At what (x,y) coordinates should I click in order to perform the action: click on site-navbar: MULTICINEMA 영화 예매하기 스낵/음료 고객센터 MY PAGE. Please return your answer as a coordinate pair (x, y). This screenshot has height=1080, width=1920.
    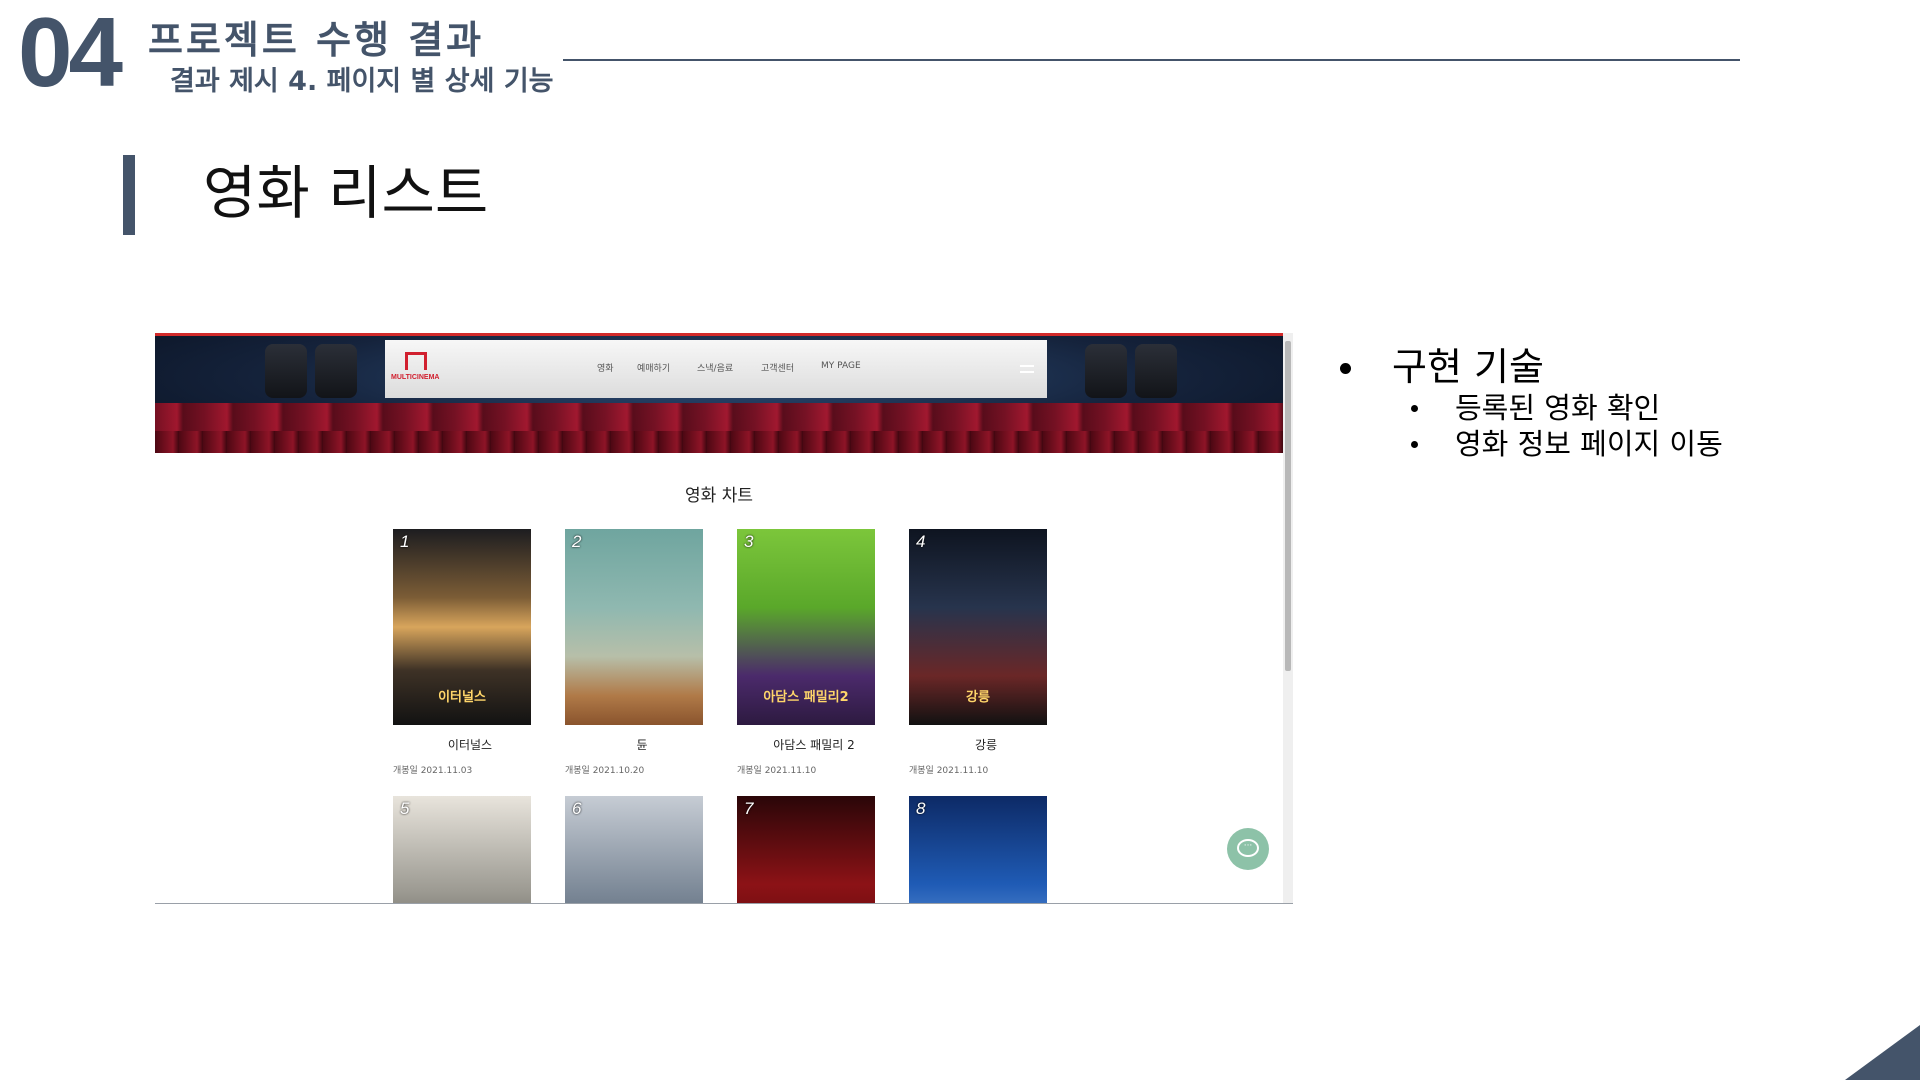
    Looking at the image, I should click on (716, 369).